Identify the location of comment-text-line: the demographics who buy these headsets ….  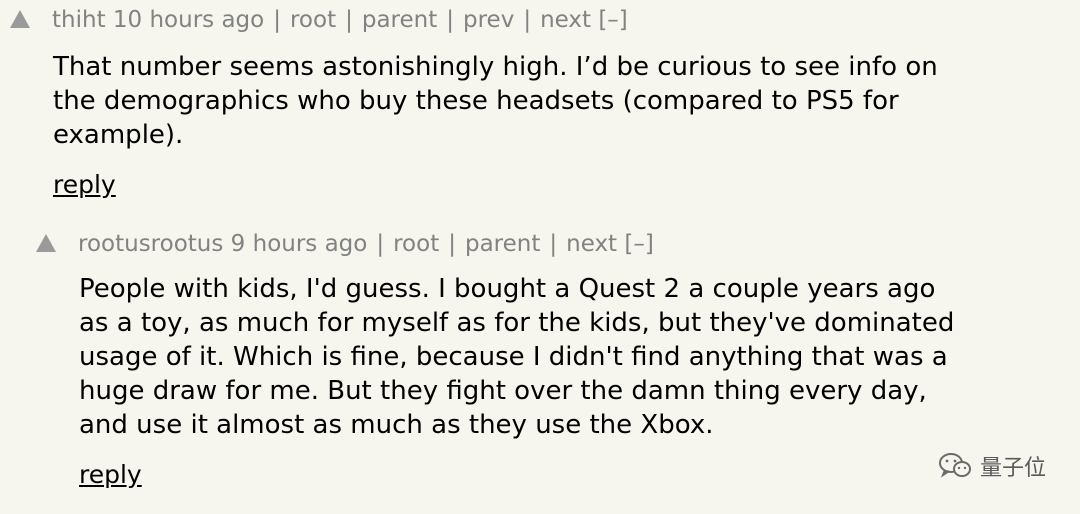
(476, 101).